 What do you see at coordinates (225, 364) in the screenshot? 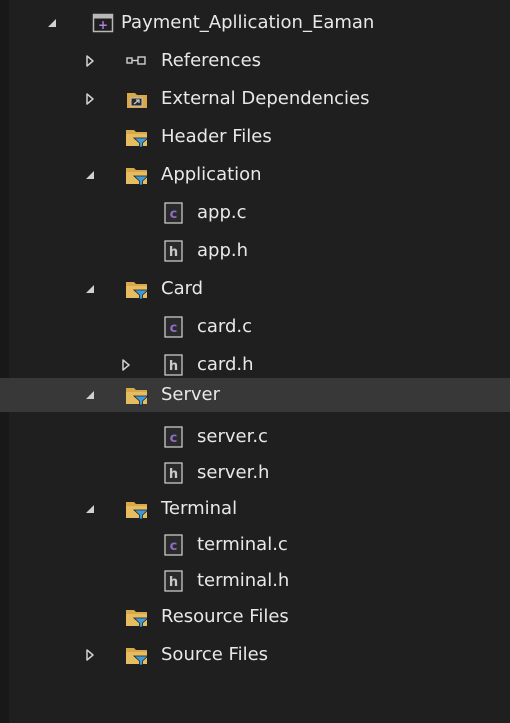
I see `tree-item-label: card.h` at bounding box center [225, 364].